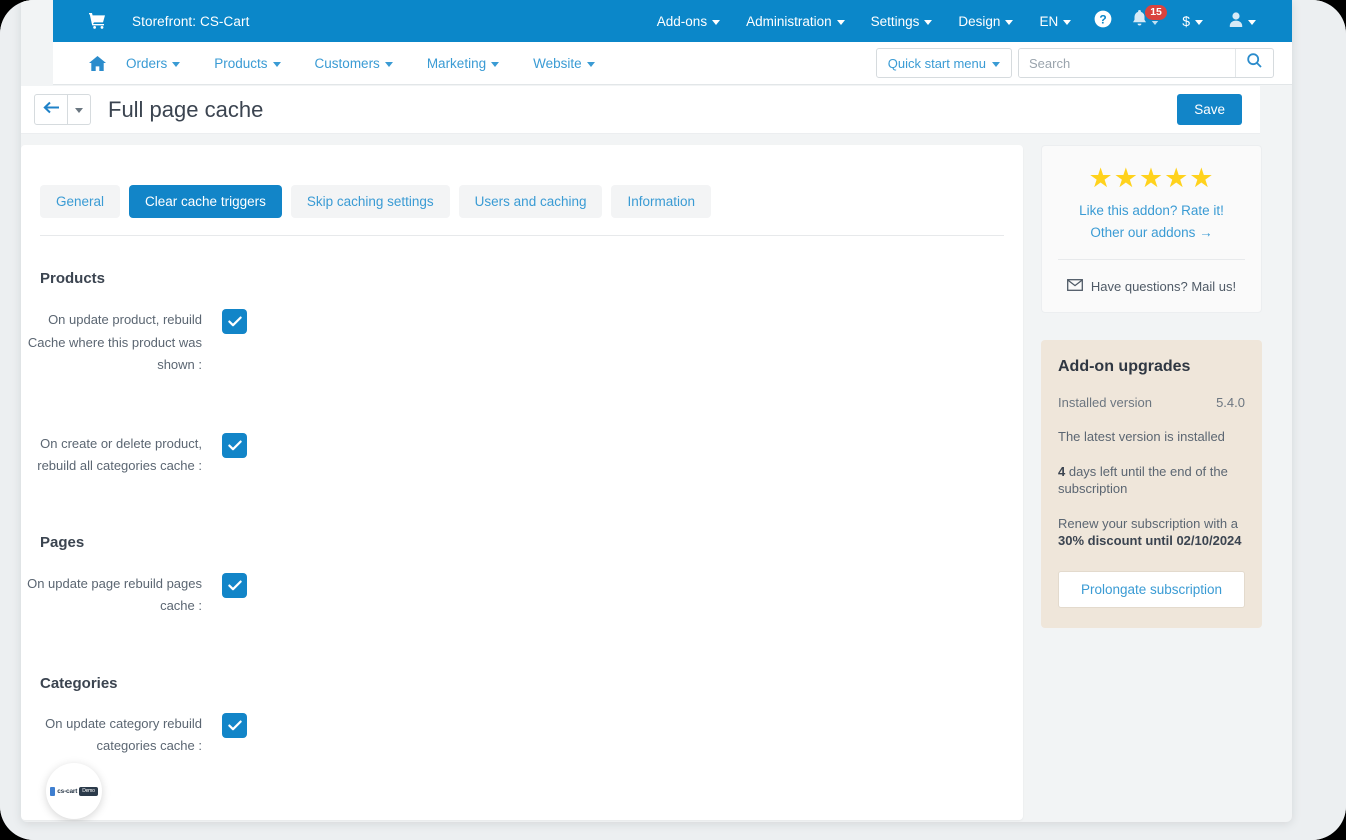 This screenshot has width=1346, height=840. Describe the element at coordinates (1127, 63) in the screenshot. I see `search-input` at that location.